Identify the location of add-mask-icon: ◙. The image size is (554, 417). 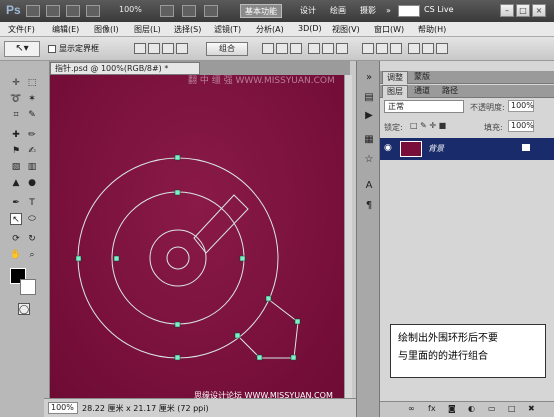
(452, 408).